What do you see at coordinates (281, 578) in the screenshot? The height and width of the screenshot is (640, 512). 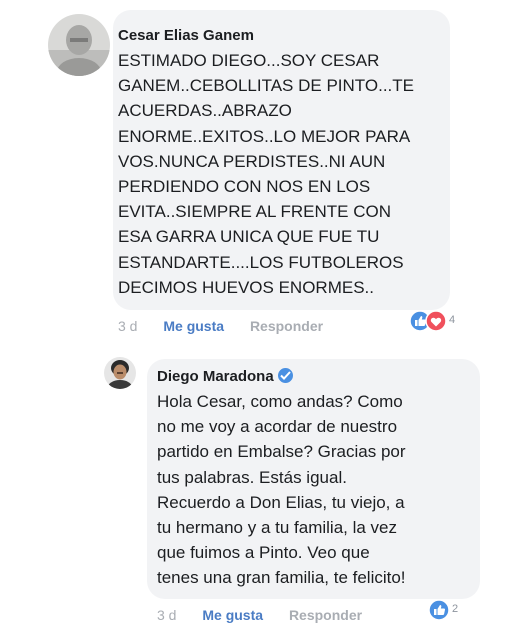 I see `reply-line: tenes una gran familia, te felicito!` at bounding box center [281, 578].